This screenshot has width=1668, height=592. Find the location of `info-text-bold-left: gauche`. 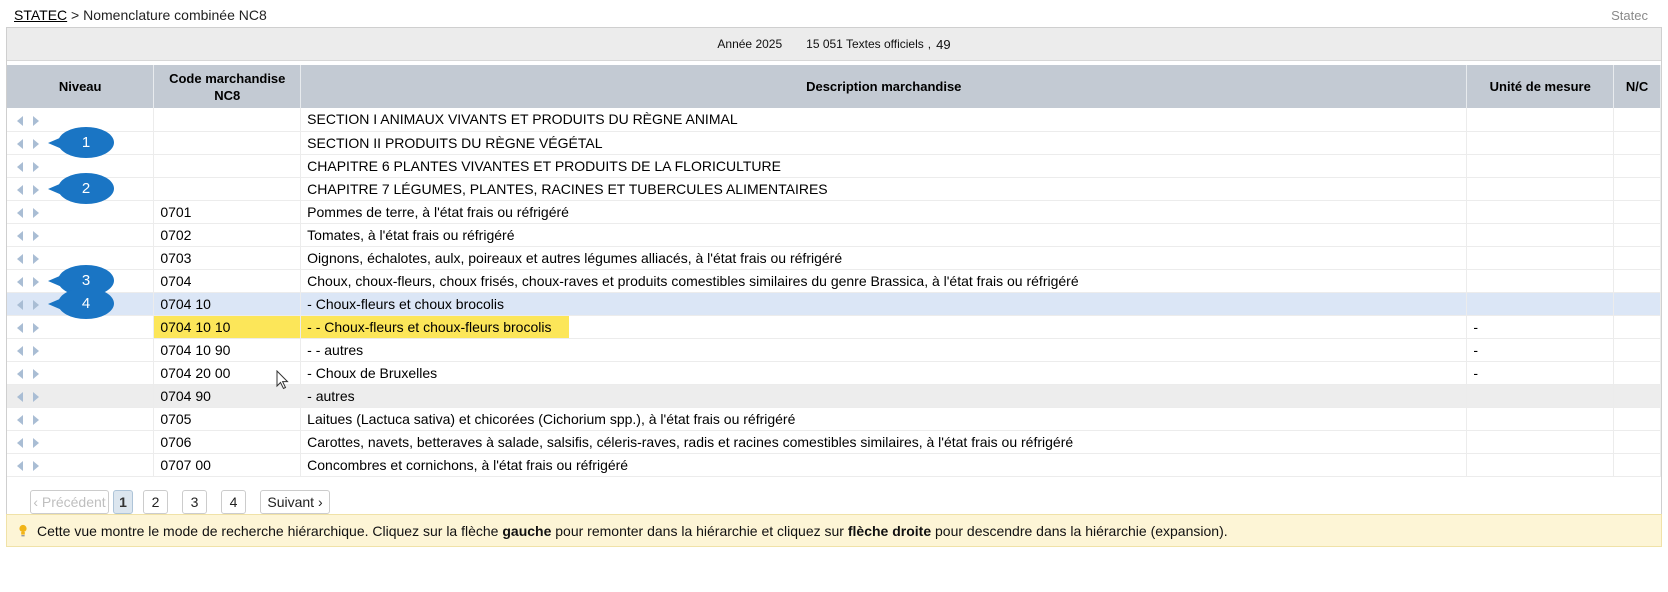

info-text-bold-left: gauche is located at coordinates (527, 530).